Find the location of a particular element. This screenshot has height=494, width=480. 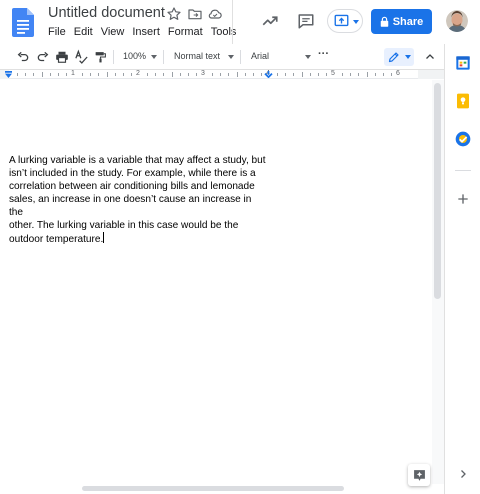

paint-format-icon is located at coordinates (100, 57).